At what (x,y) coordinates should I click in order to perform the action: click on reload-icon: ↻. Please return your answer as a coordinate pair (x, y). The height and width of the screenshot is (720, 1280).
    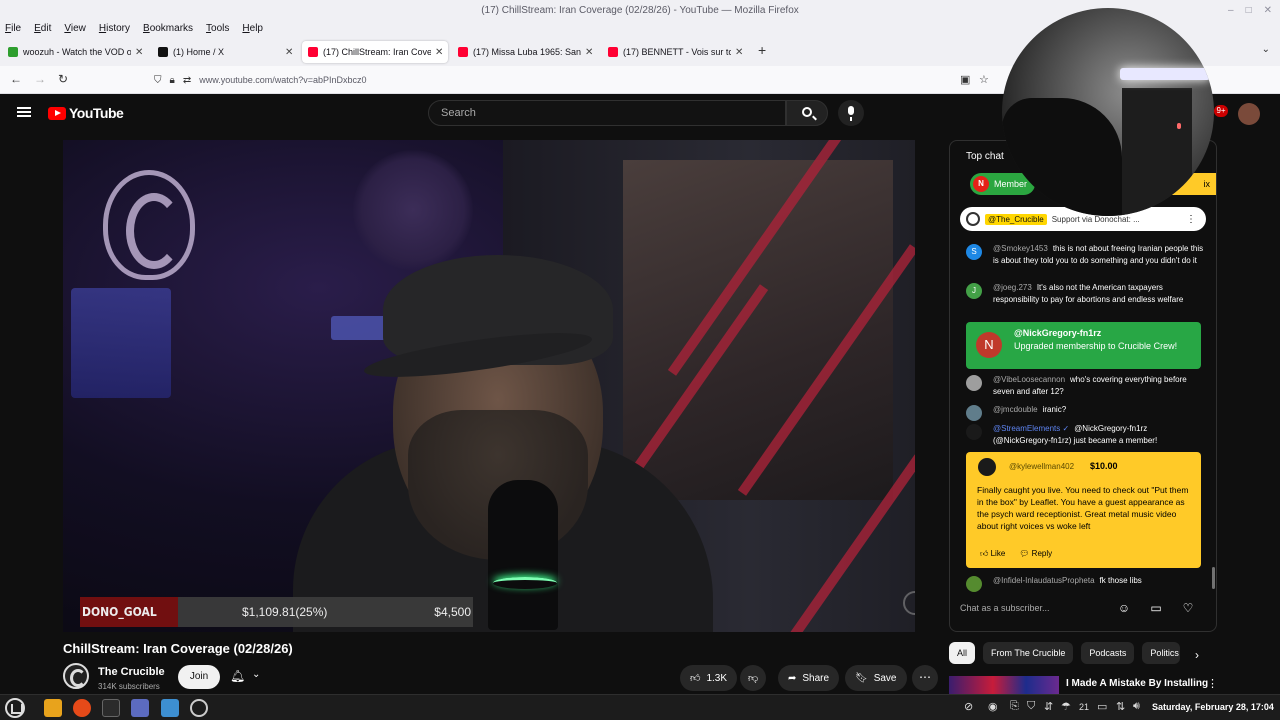
    Looking at the image, I should click on (63, 79).